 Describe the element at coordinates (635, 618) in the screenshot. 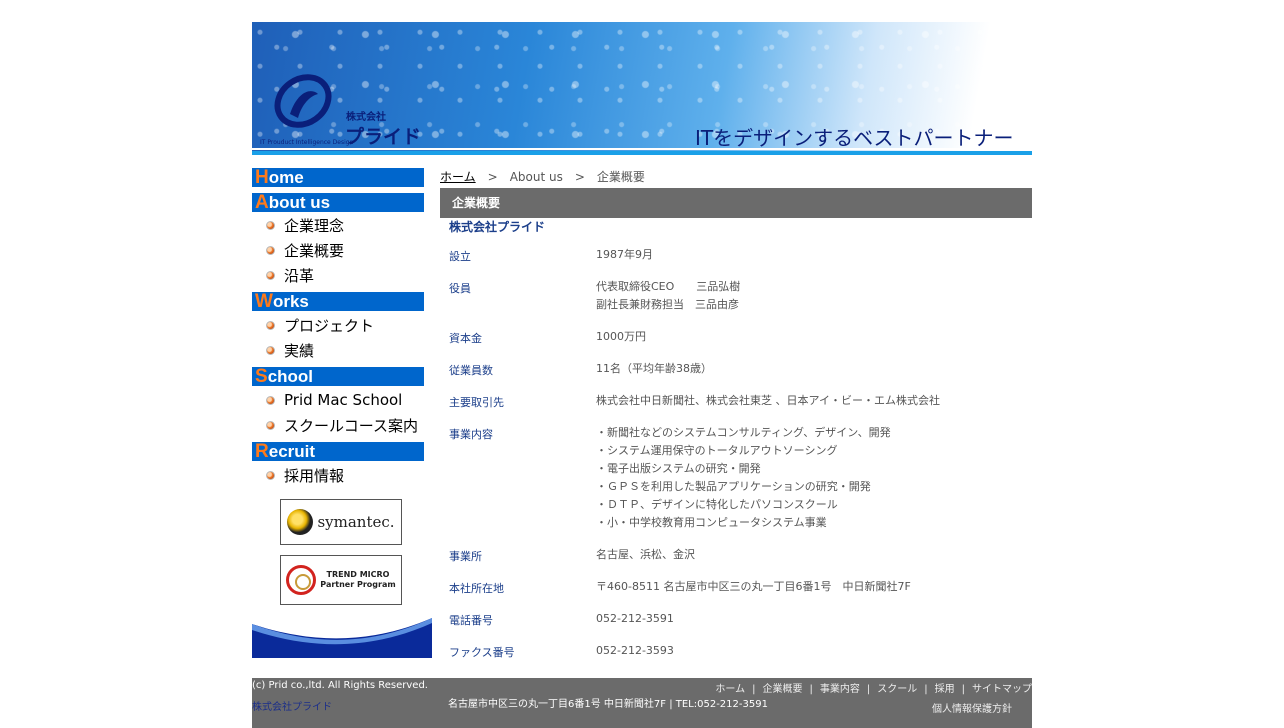

I see `info-value-line: 052-212-3591` at that location.